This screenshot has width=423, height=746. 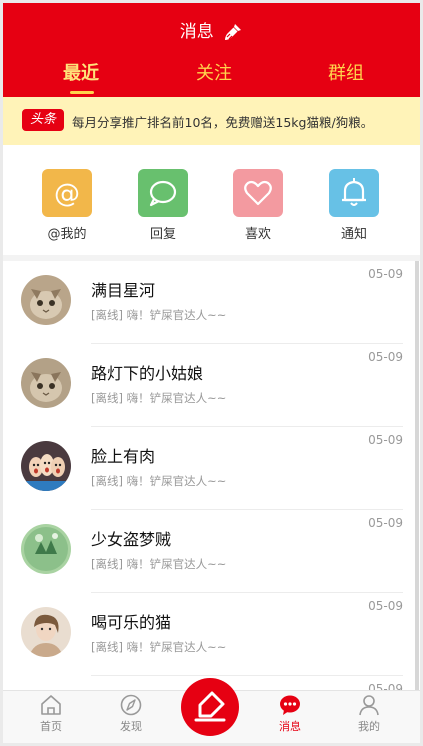 I want to click on tabbar-label: 发现, so click(x=131, y=726).